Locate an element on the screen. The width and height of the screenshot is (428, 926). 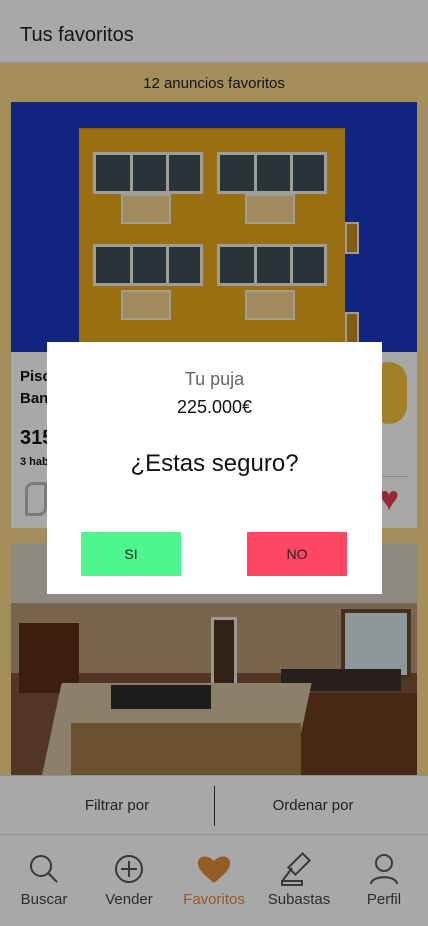
dialog-question: ¿Estas seguro? is located at coordinates (214, 463).